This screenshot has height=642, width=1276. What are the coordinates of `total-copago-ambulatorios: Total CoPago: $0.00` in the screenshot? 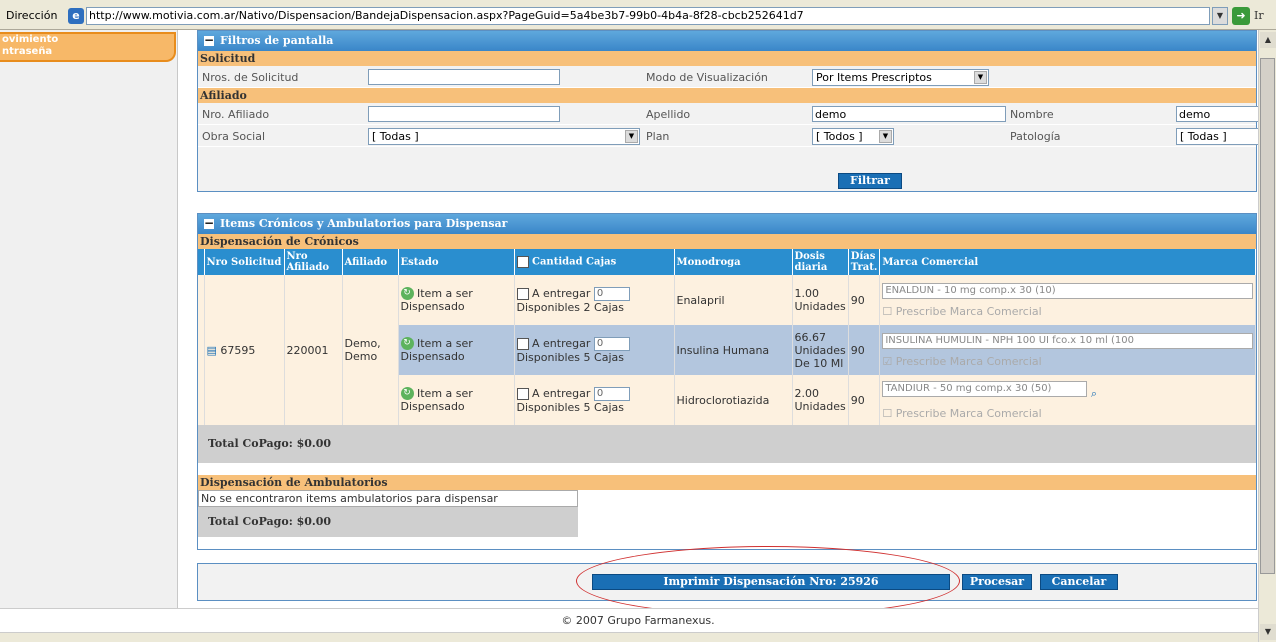 It's located at (388, 522).